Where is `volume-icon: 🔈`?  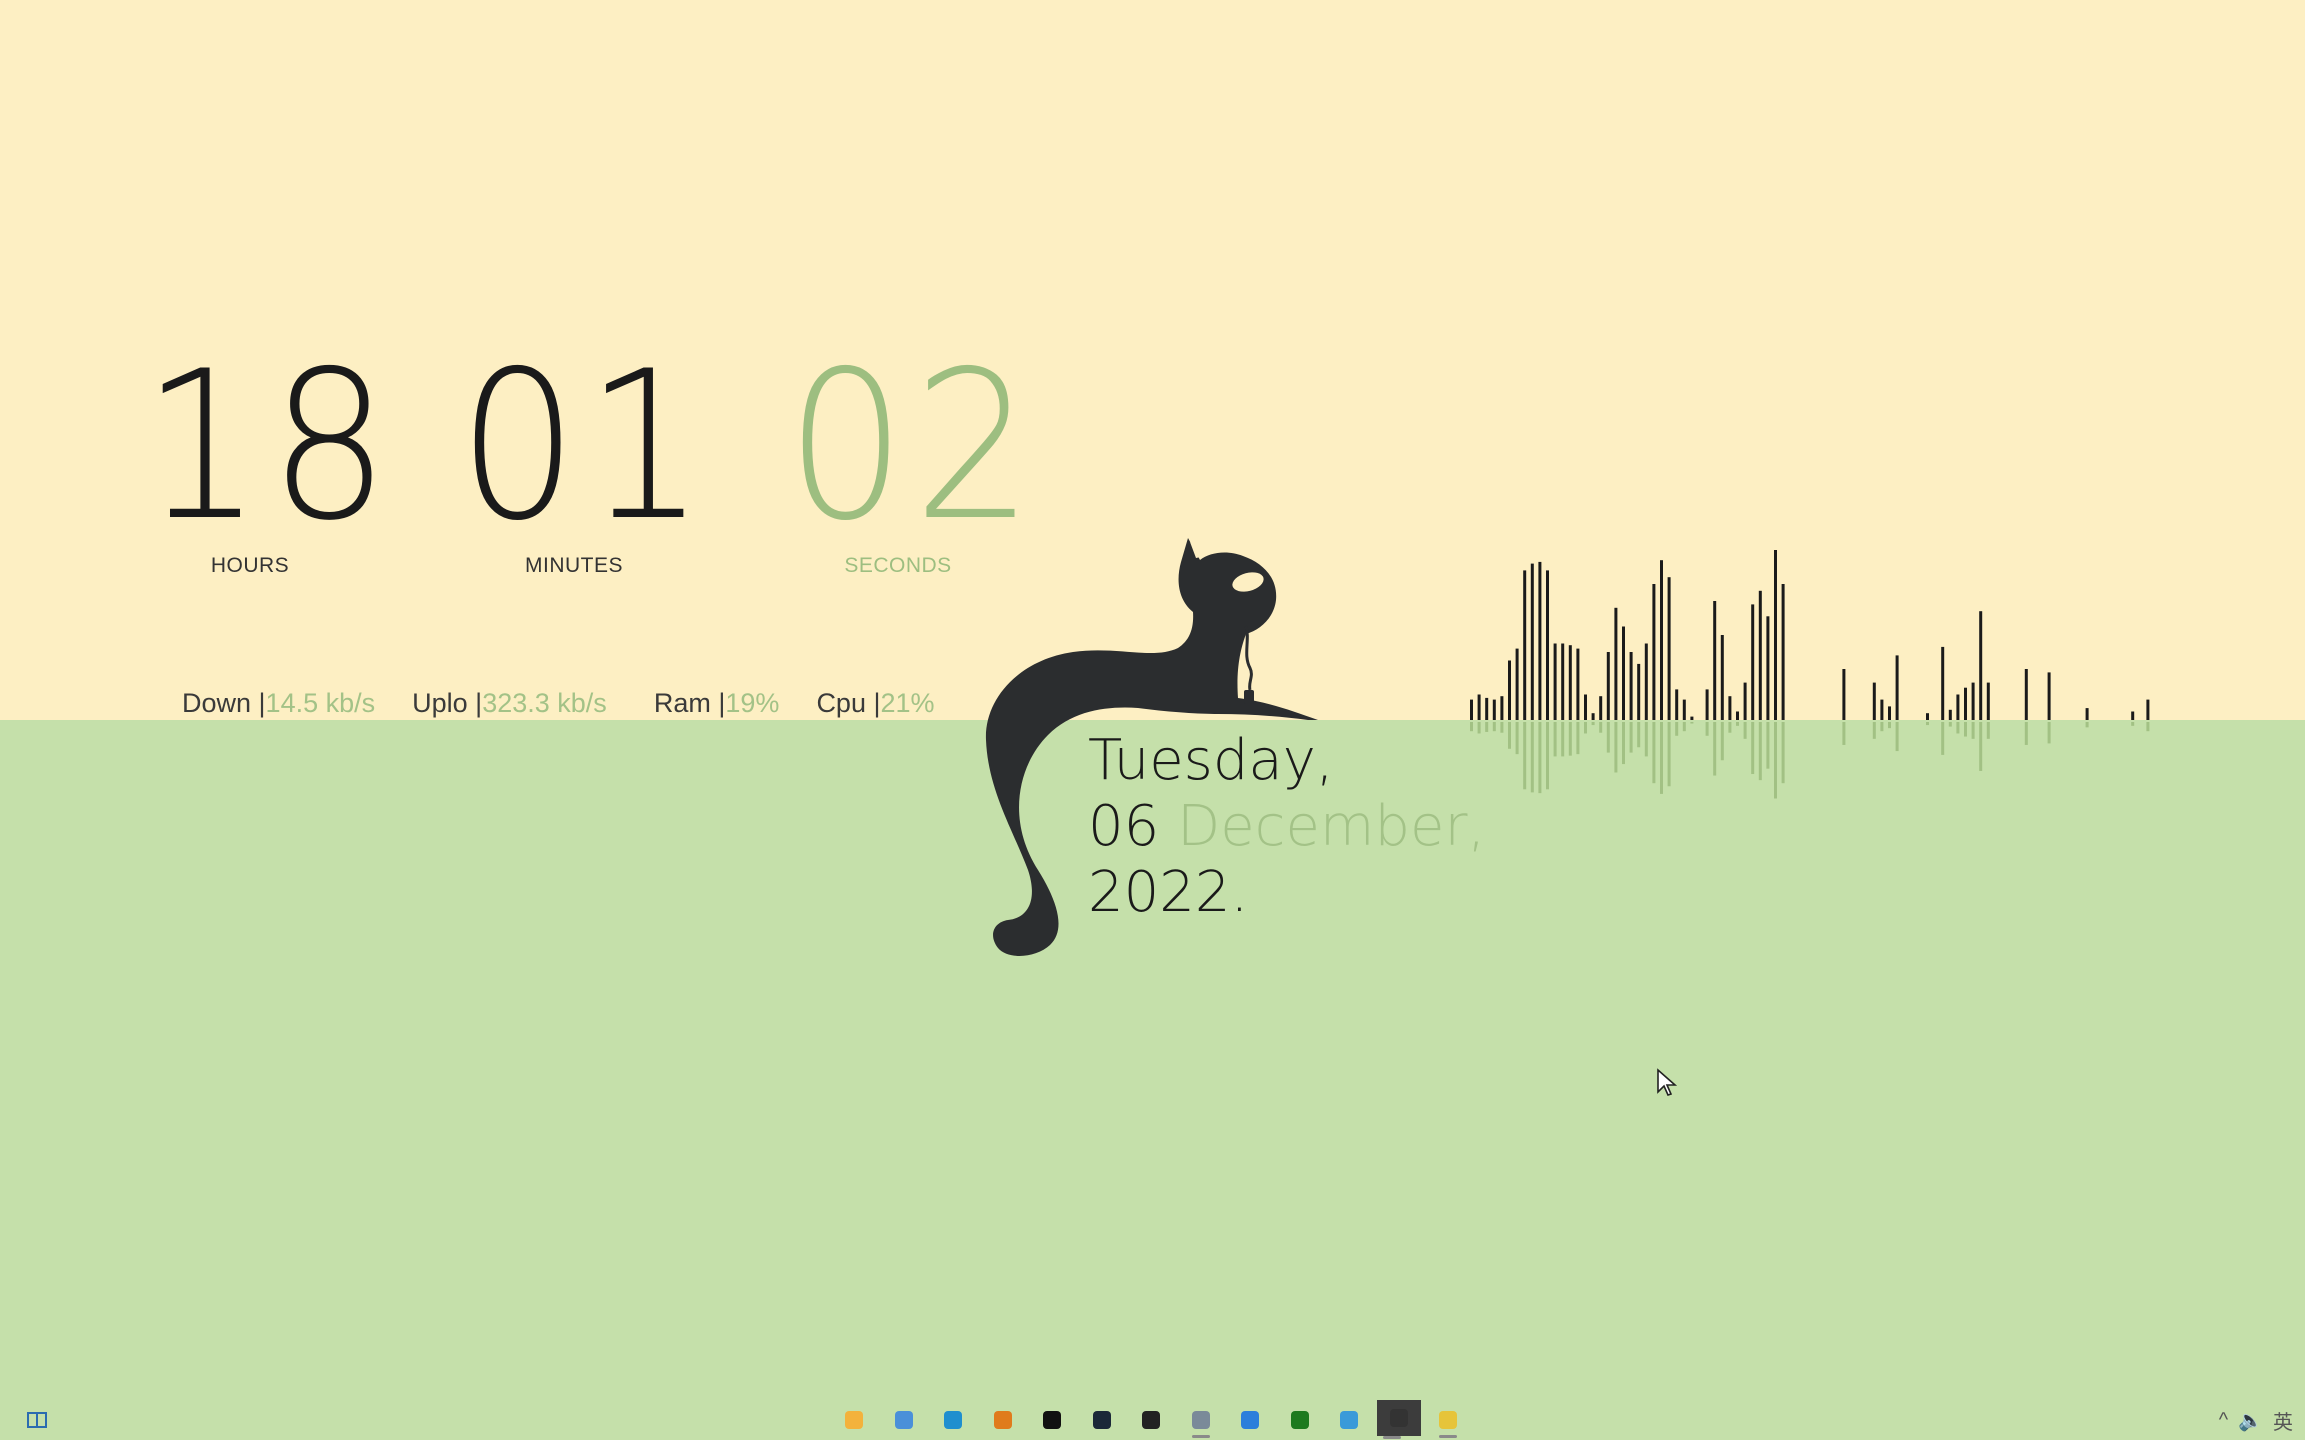
volume-icon: 🔈 is located at coordinates (2250, 1420).